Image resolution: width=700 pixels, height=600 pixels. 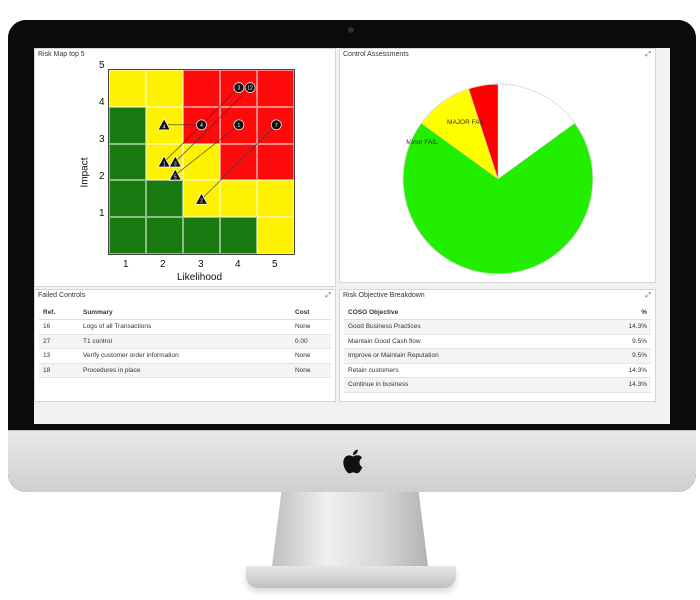 I want to click on risk-markers: 4 1 3 5 2 4 1 7 3 12, so click(x=219, y=143).